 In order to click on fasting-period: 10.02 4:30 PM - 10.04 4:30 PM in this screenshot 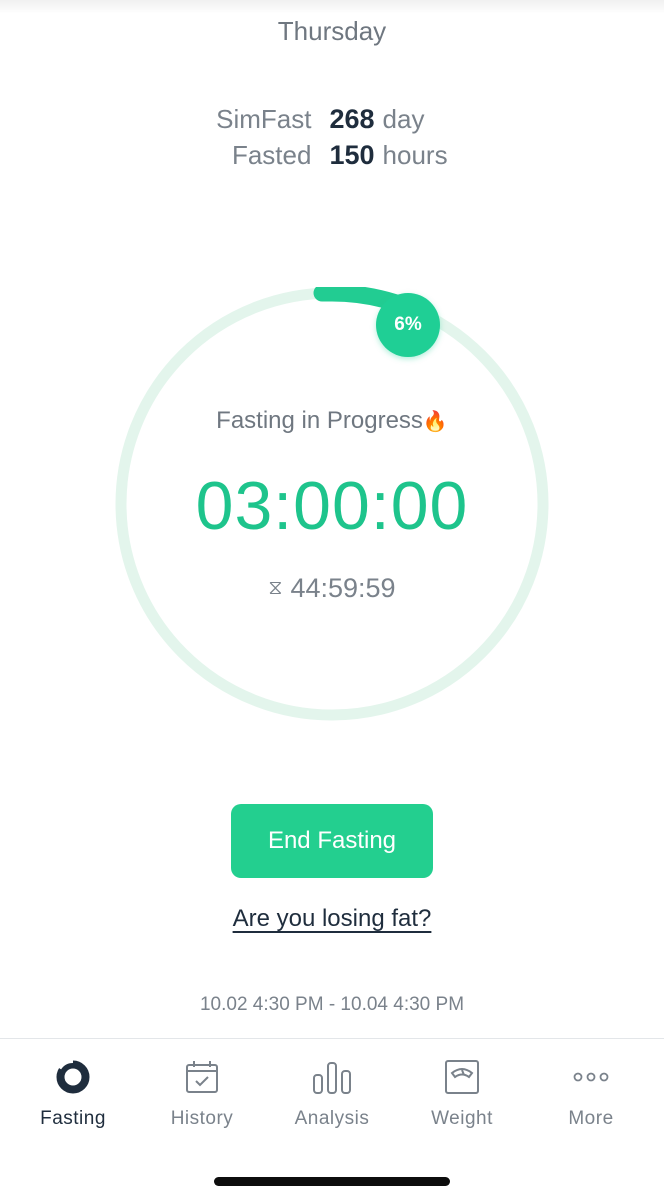, I will do `click(332, 1004)`.